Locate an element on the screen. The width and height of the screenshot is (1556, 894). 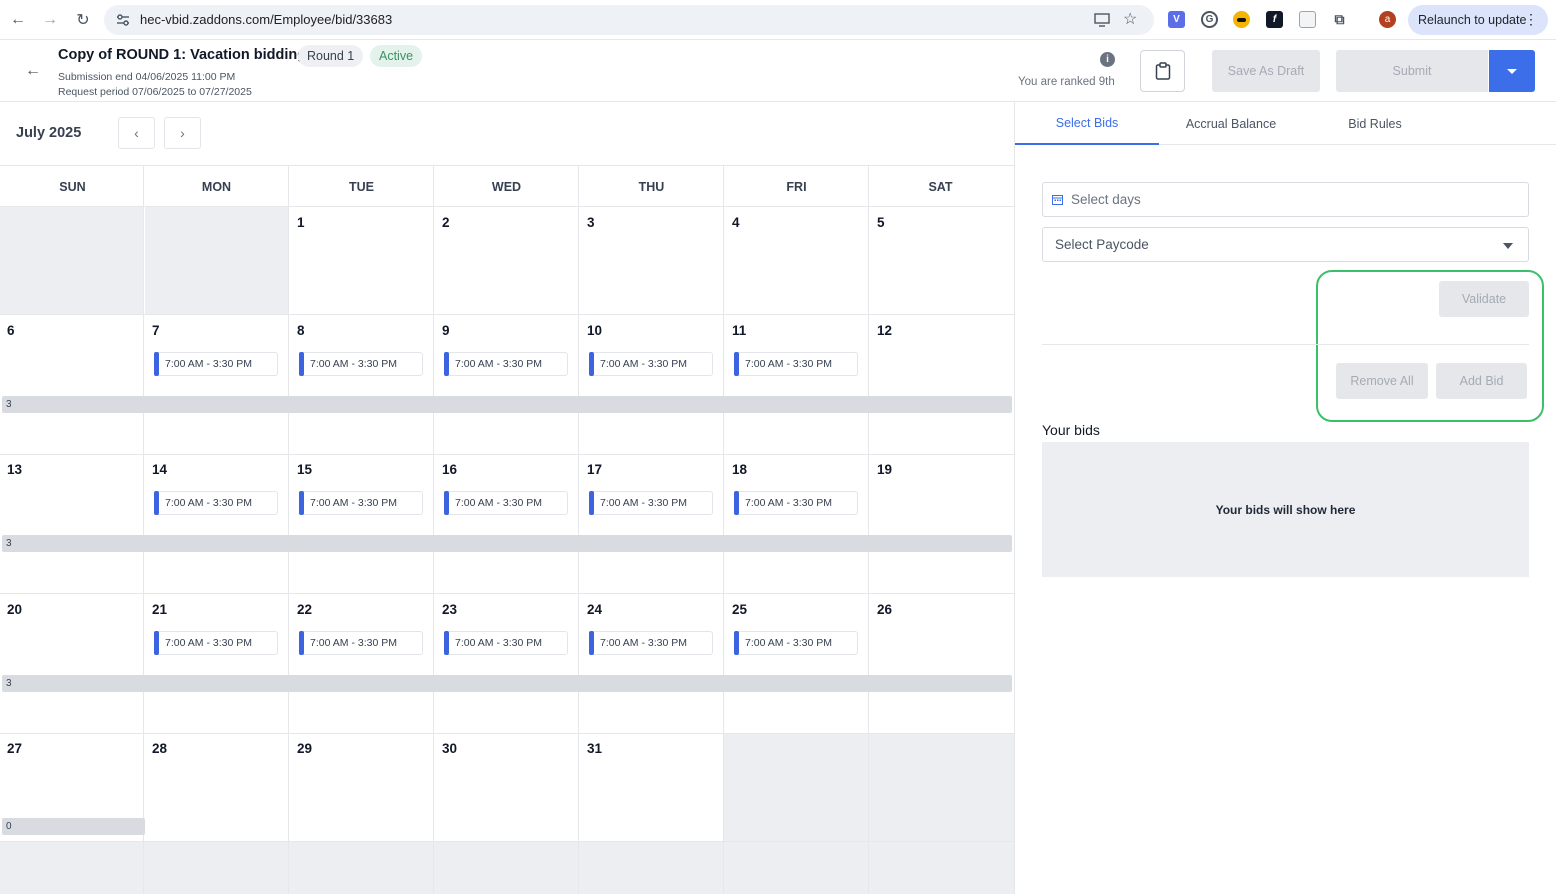
day-number: 21 is located at coordinates (159, 609).